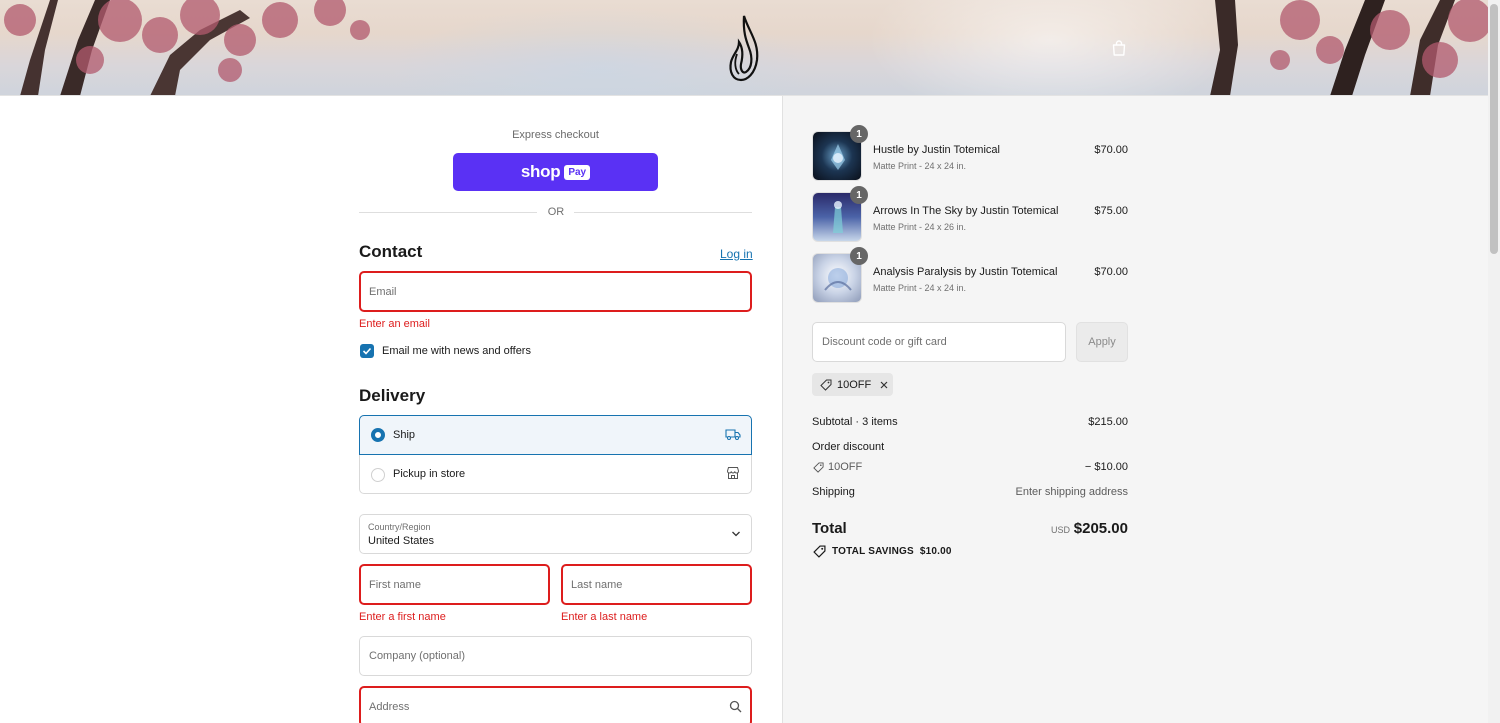  What do you see at coordinates (873, 551) in the screenshot?
I see `savings-label: TOTAL SAVINGS` at bounding box center [873, 551].